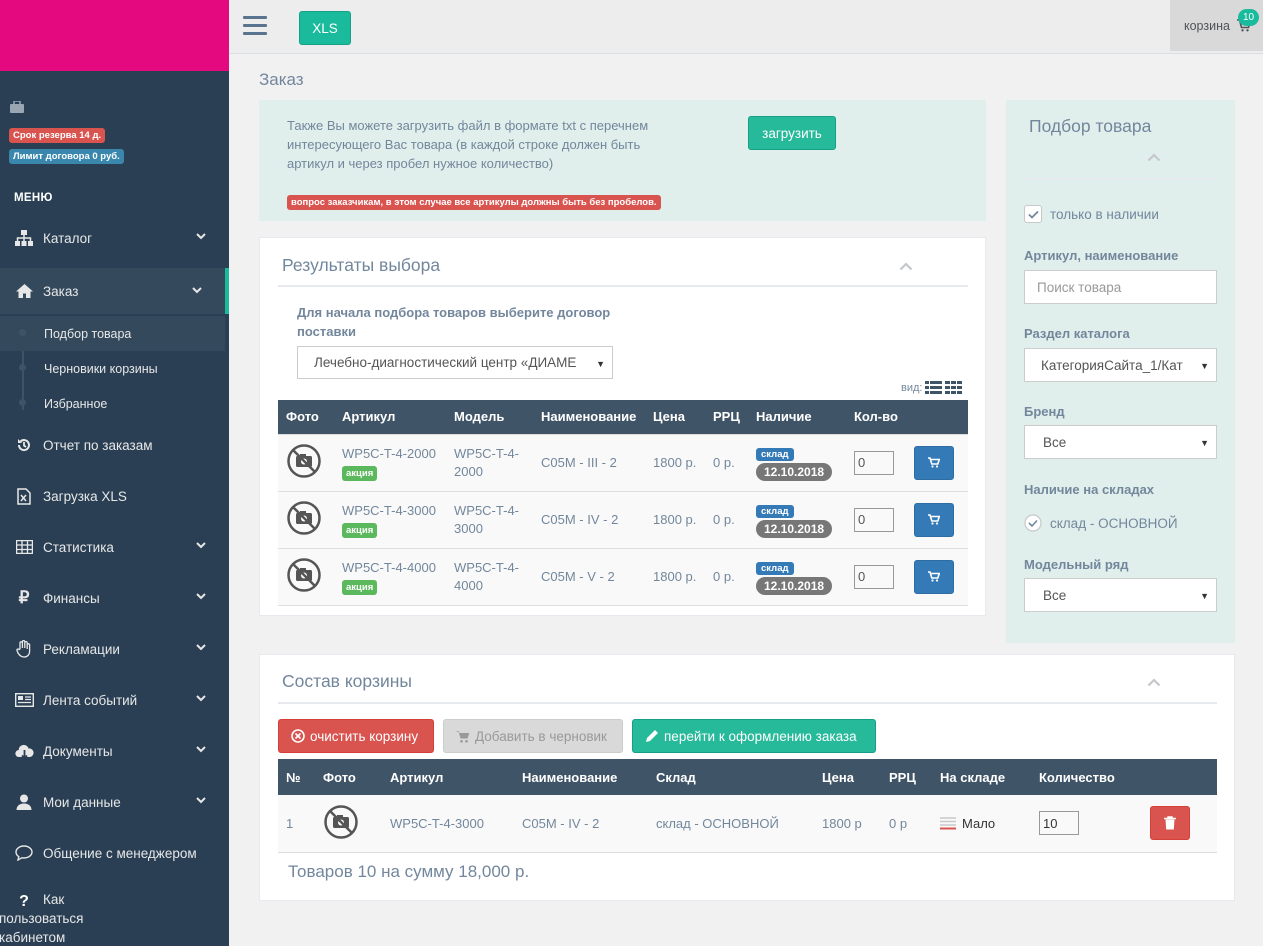  Describe the element at coordinates (1055, 442) in the screenshot. I see `brand-select-value: Все` at that location.